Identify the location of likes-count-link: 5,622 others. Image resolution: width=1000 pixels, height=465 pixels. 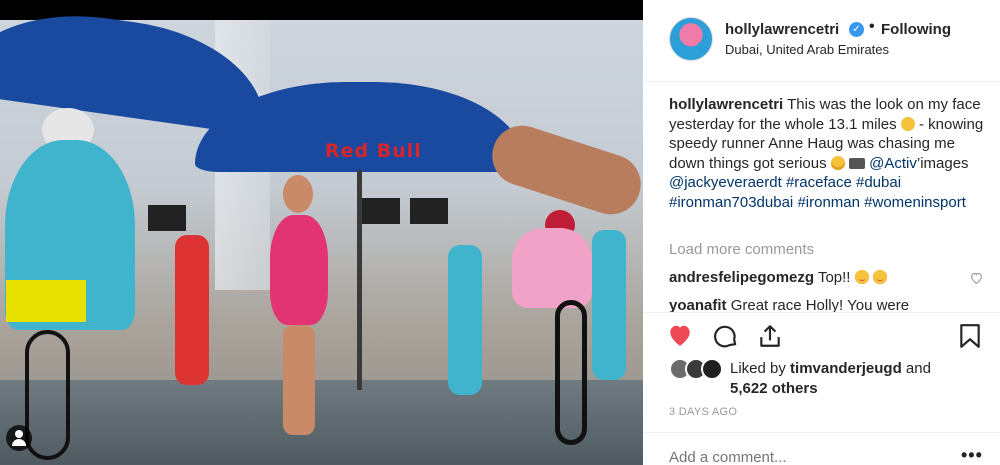
(774, 388).